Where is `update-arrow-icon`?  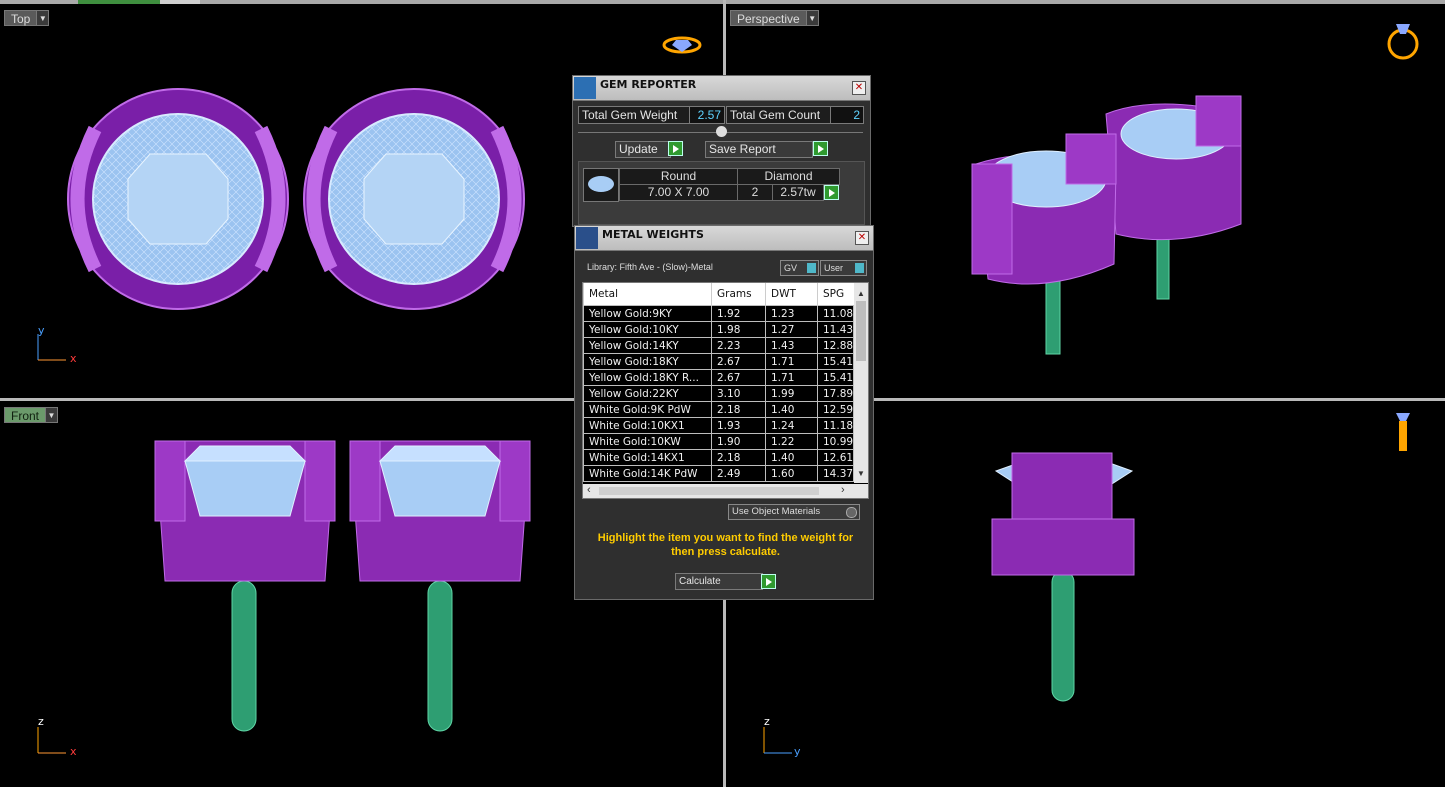
update-arrow-icon is located at coordinates (675, 148).